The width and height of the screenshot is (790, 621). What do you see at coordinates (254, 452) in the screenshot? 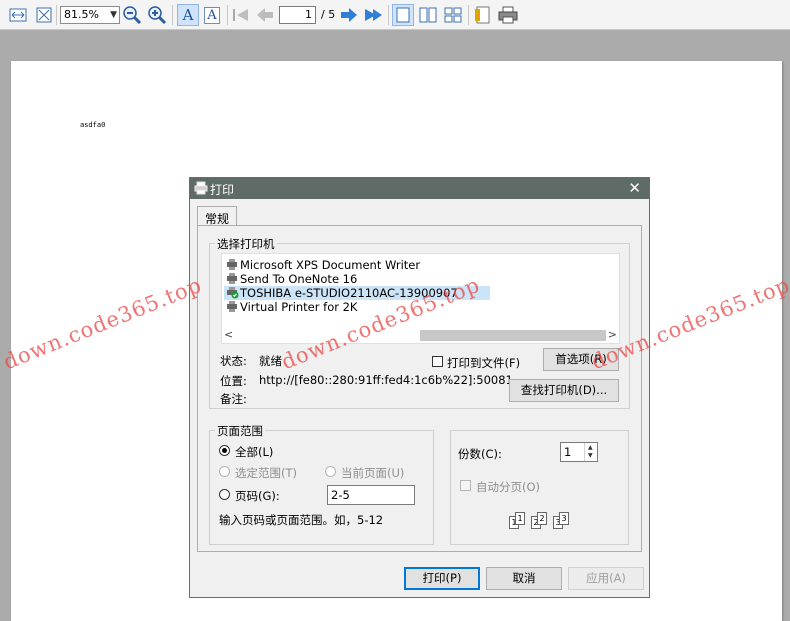
I see `all-pages-label: 全部(L)` at bounding box center [254, 452].